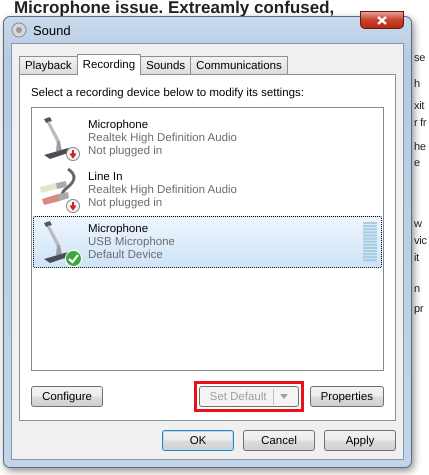  What do you see at coordinates (417, 289) in the screenshot?
I see `page-text: n` at bounding box center [417, 289].